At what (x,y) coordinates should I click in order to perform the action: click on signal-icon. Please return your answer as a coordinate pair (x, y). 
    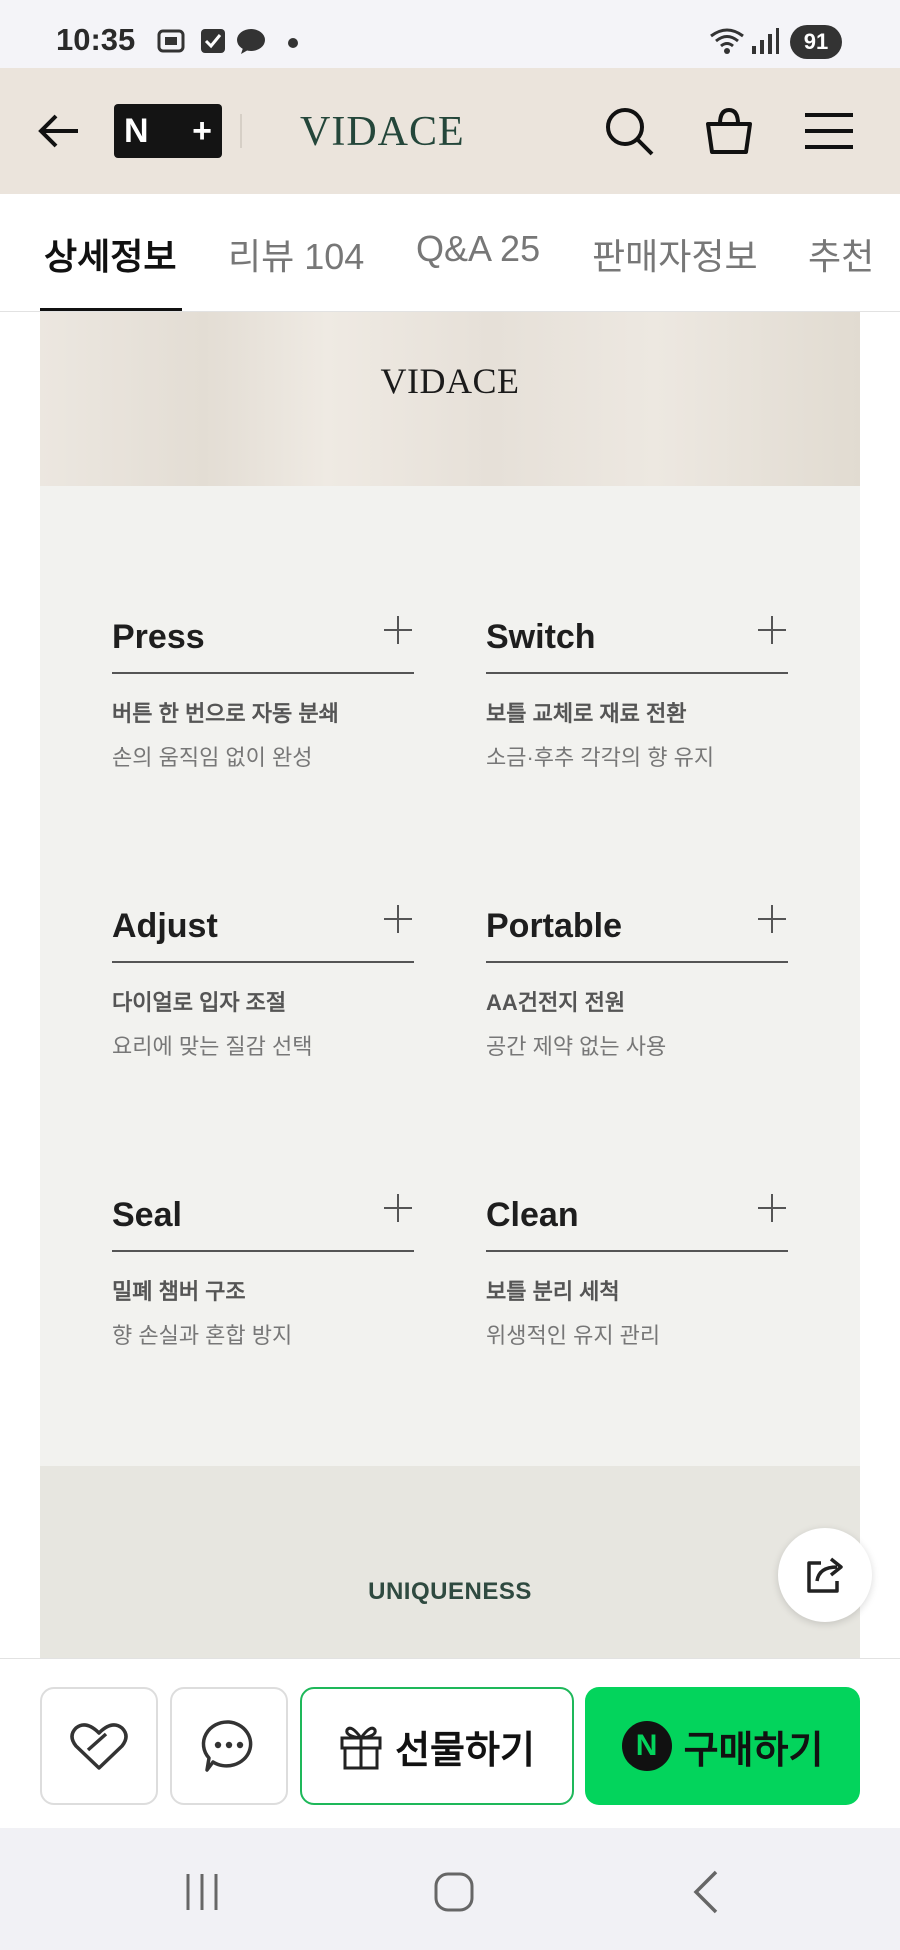
    Looking at the image, I should click on (765, 41).